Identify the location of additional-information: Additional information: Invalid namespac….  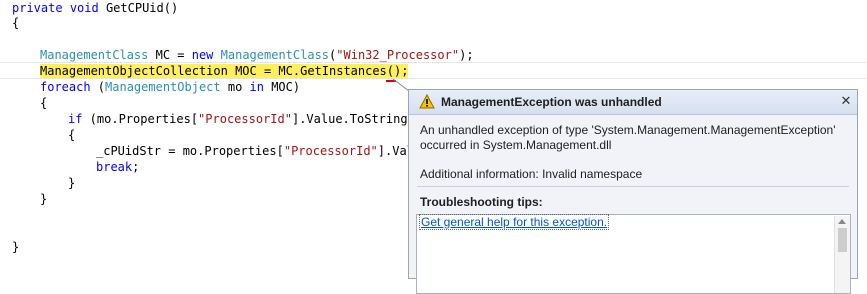
(531, 174).